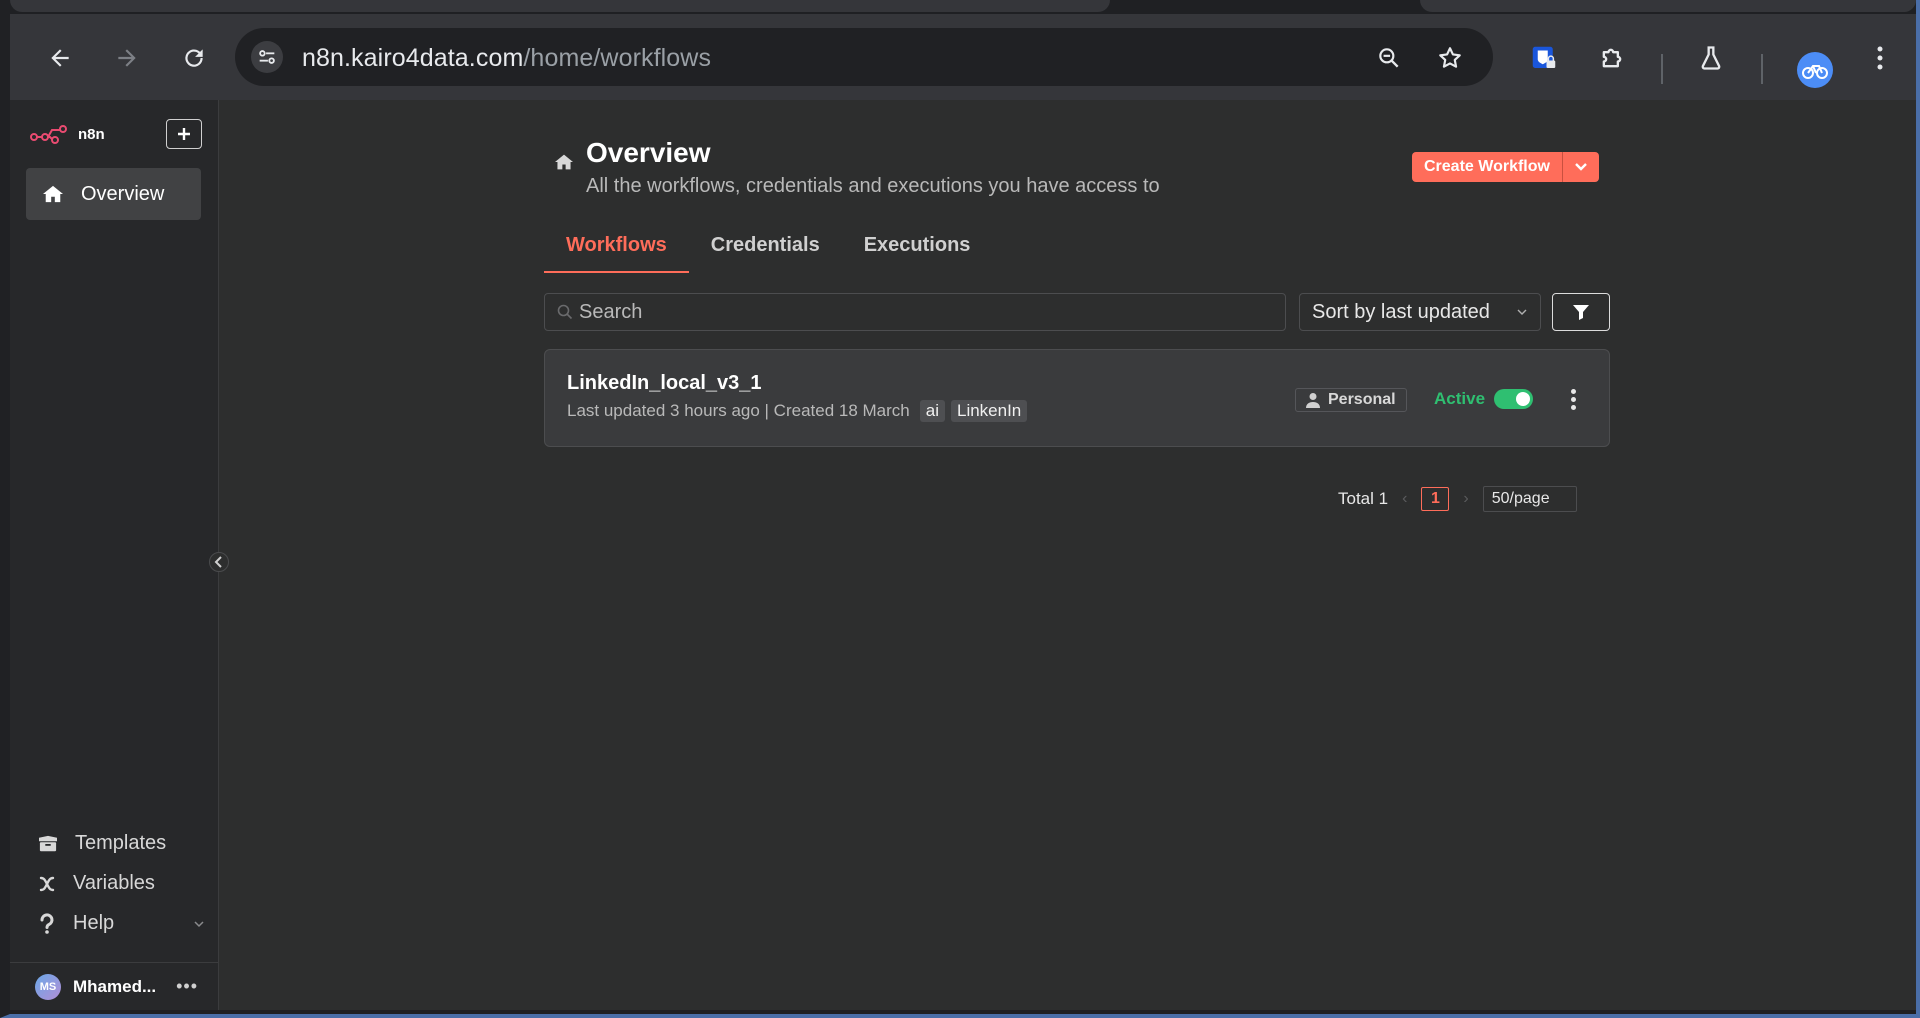 This screenshot has width=1920, height=1018. I want to click on next-page-icon: ›, so click(1465, 499).